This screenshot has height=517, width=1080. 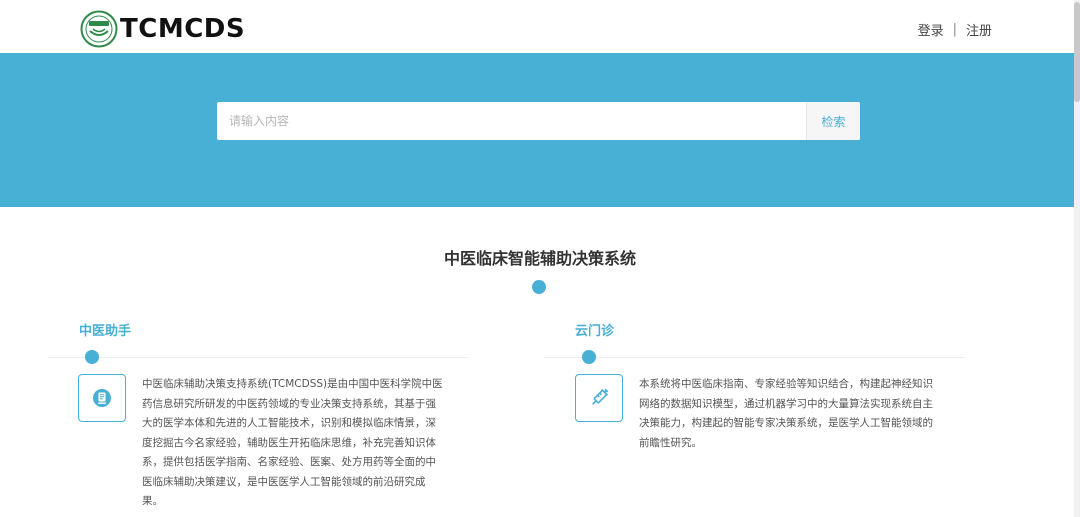 What do you see at coordinates (594, 329) in the screenshot?
I see `section-title: 云门诊` at bounding box center [594, 329].